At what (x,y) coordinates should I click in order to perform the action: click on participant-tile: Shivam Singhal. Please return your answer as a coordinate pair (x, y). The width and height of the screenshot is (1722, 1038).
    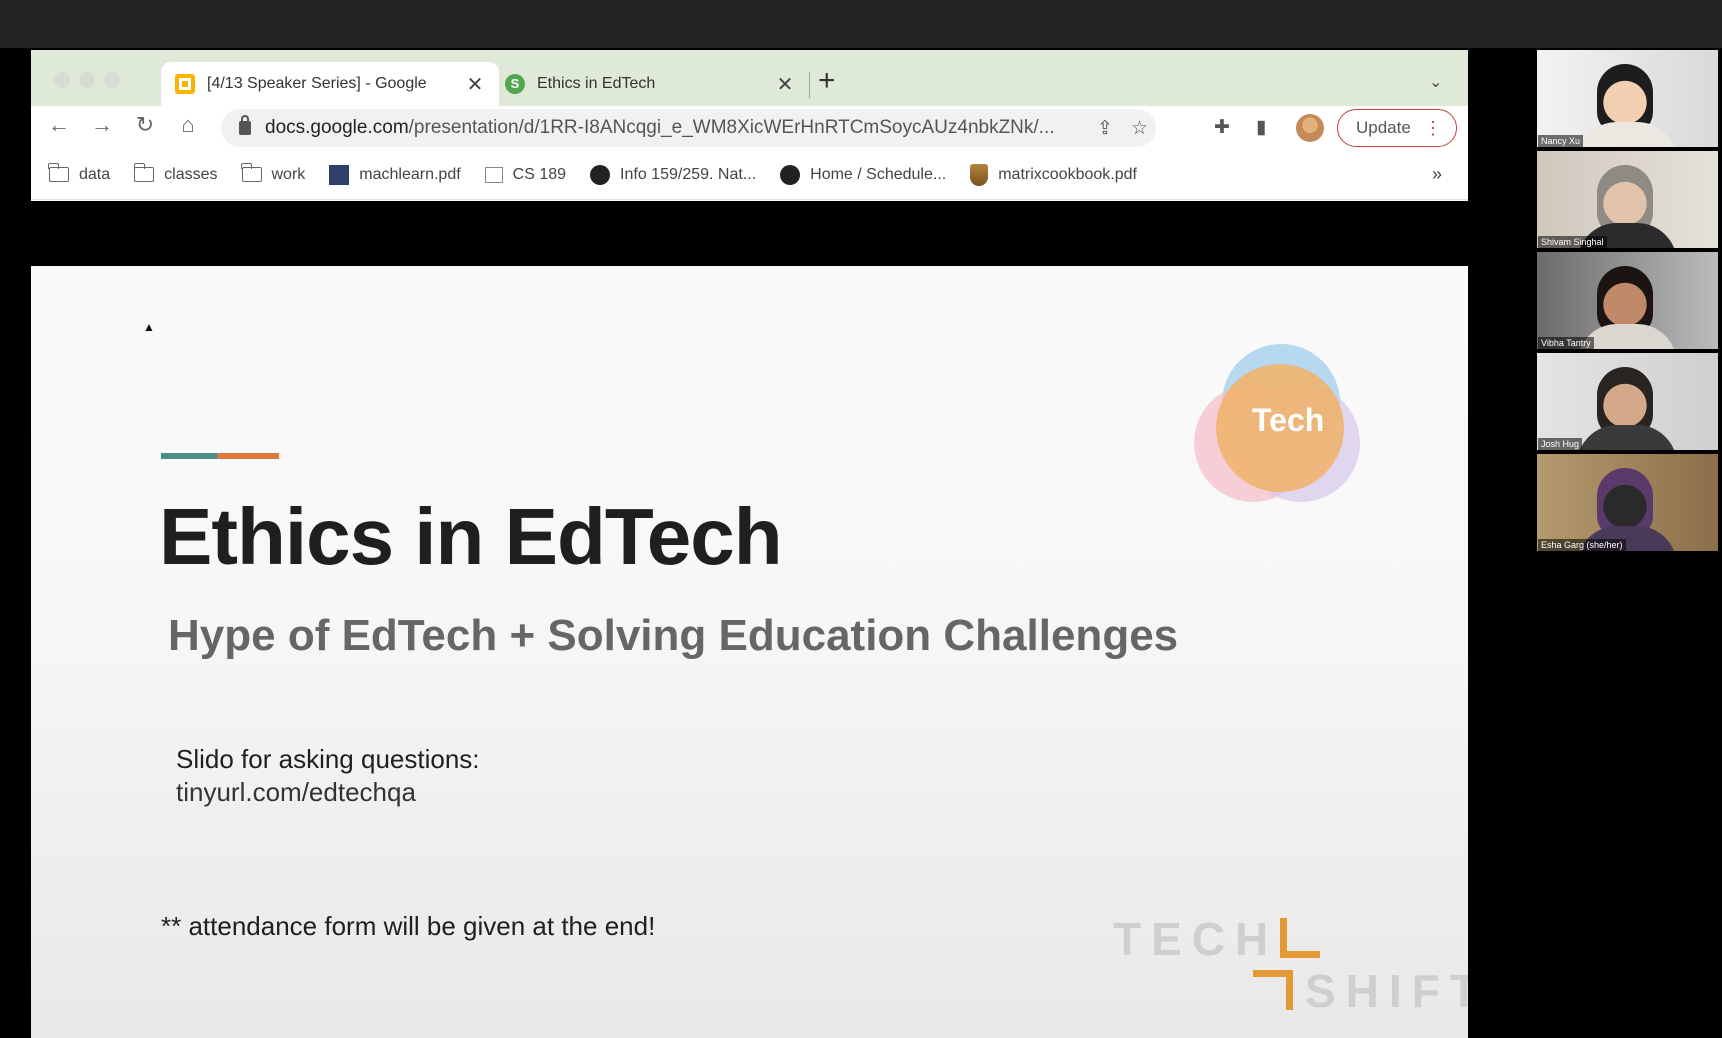
    Looking at the image, I should click on (1627, 199).